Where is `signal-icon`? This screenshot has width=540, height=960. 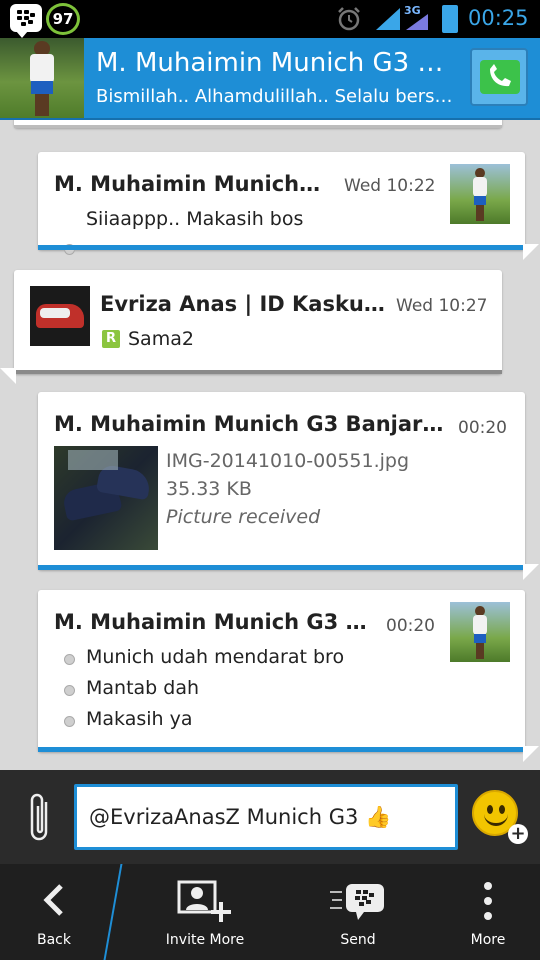 signal-icon is located at coordinates (388, 19).